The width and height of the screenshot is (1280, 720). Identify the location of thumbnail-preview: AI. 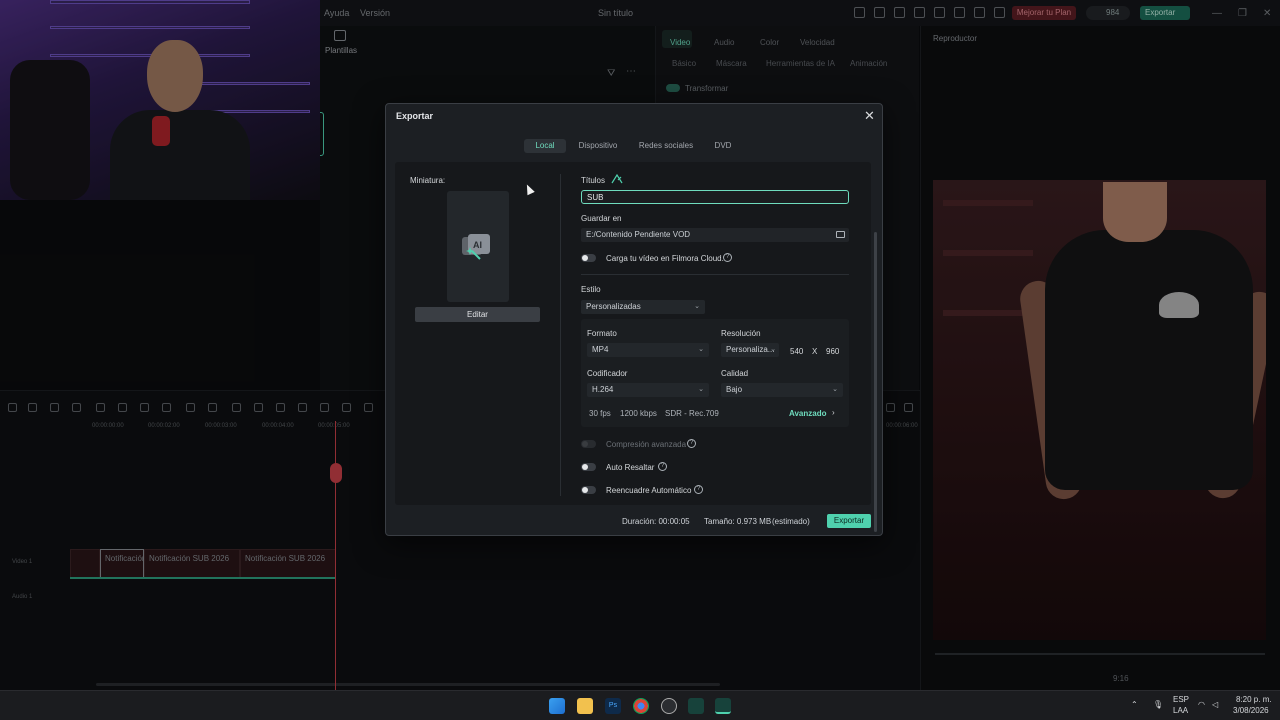
(478, 246).